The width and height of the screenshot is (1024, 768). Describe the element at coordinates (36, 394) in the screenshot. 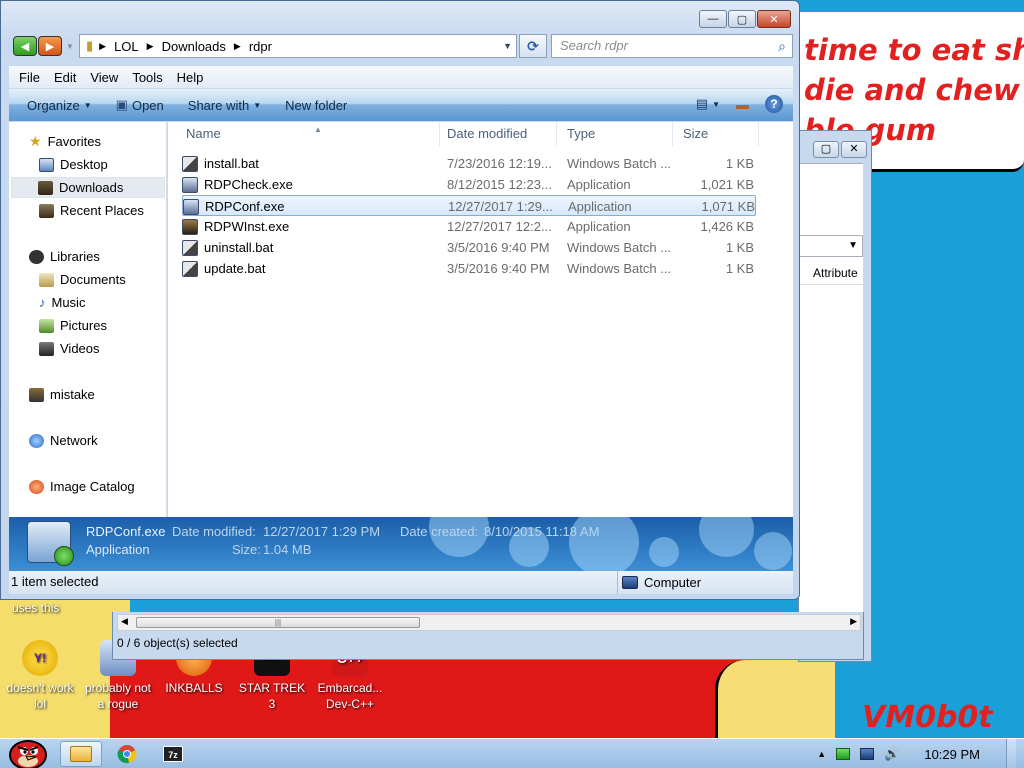

I see `homegroup-icon` at that location.